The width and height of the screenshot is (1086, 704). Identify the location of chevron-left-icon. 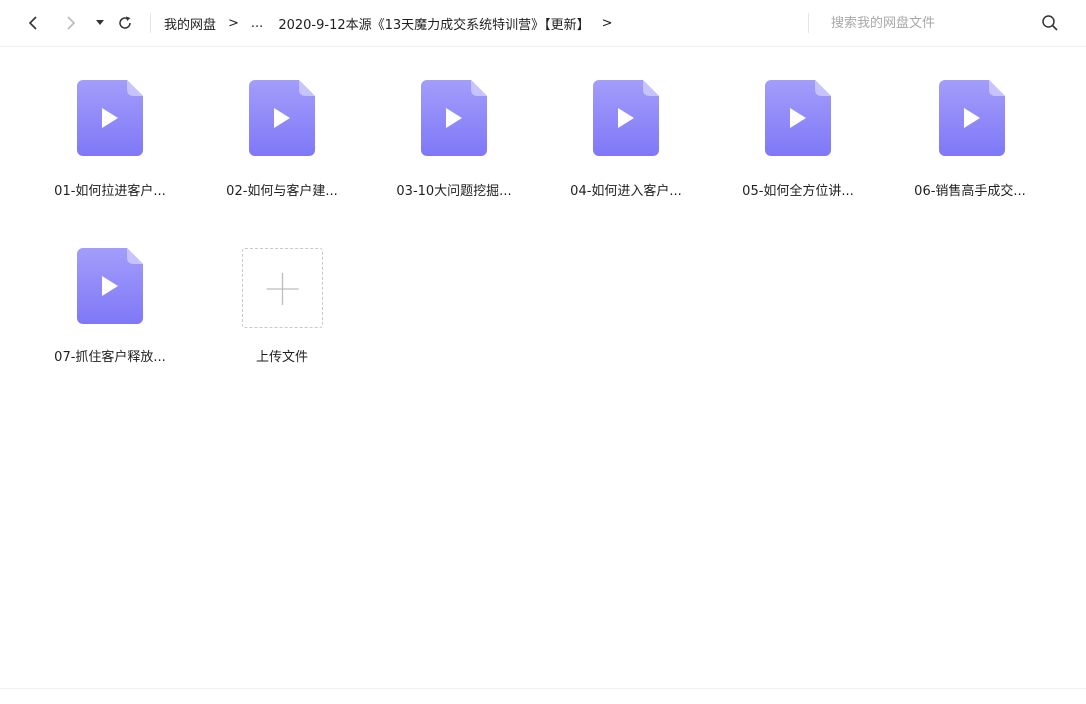
(32, 23).